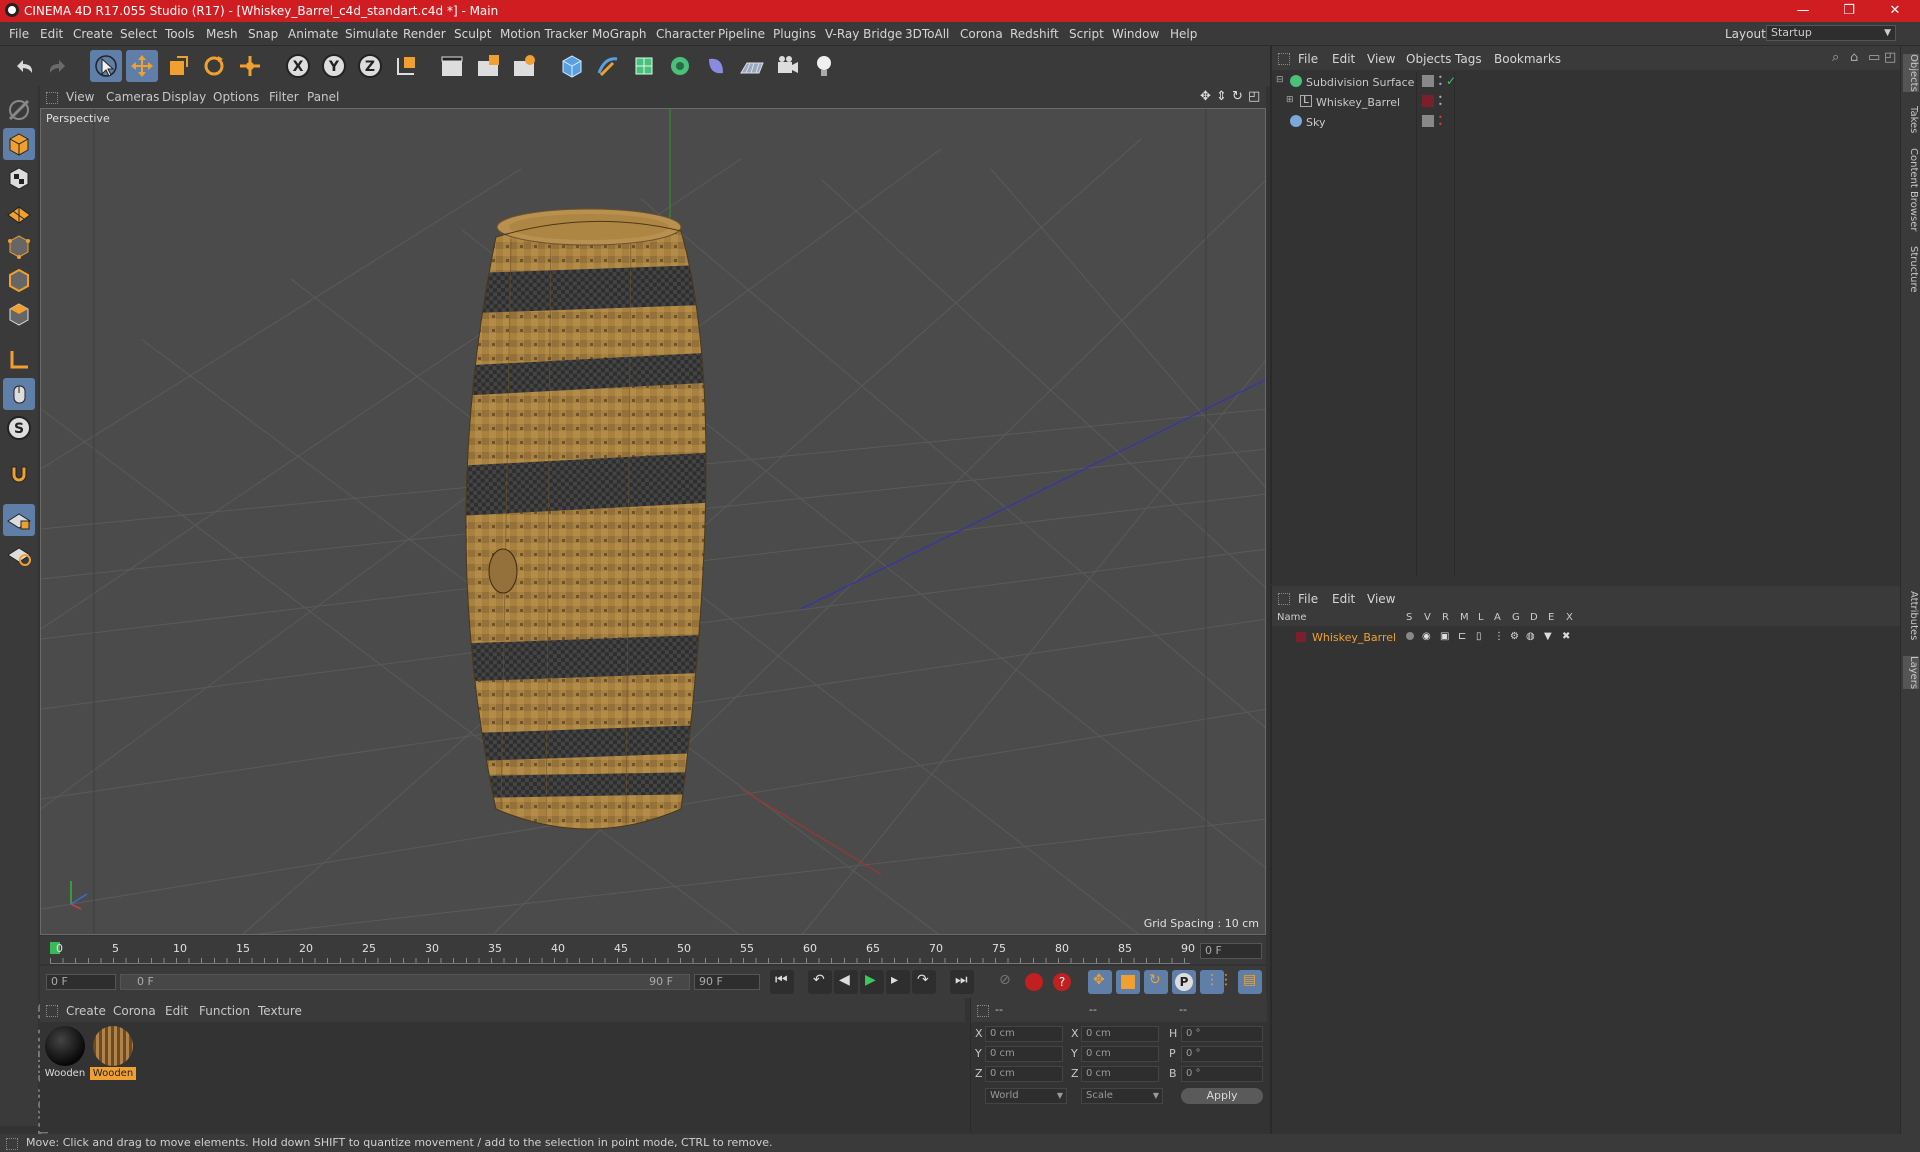 Image resolution: width=1920 pixels, height=1152 pixels. What do you see at coordinates (1100, 982) in the screenshot?
I see `key-position-button: ✥` at bounding box center [1100, 982].